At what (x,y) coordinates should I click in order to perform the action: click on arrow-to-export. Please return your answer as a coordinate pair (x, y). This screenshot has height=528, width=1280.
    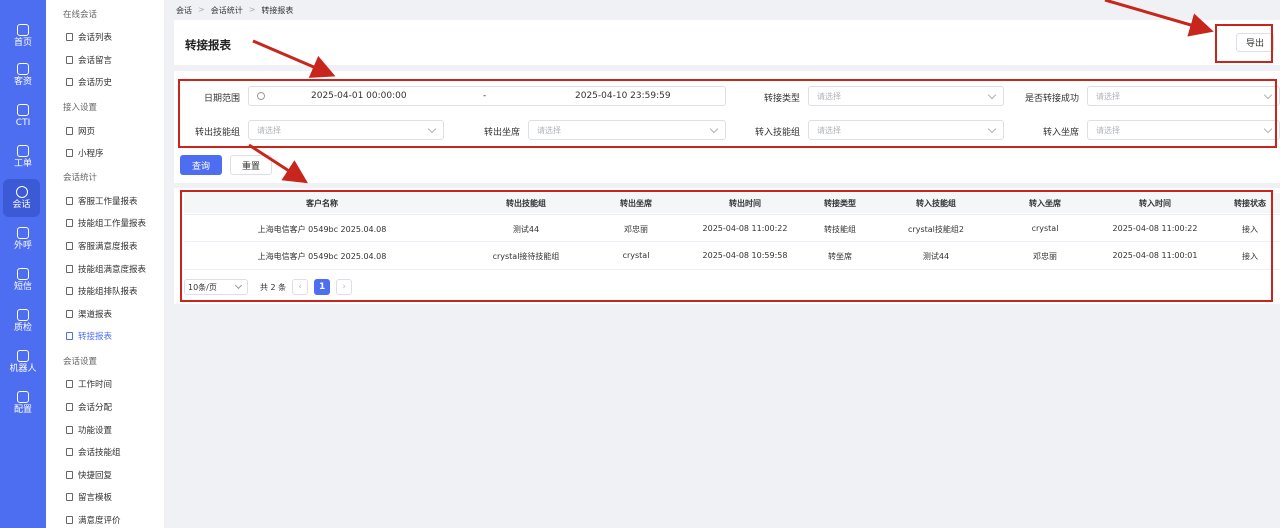
    Looking at the image, I should click on (1159, 18).